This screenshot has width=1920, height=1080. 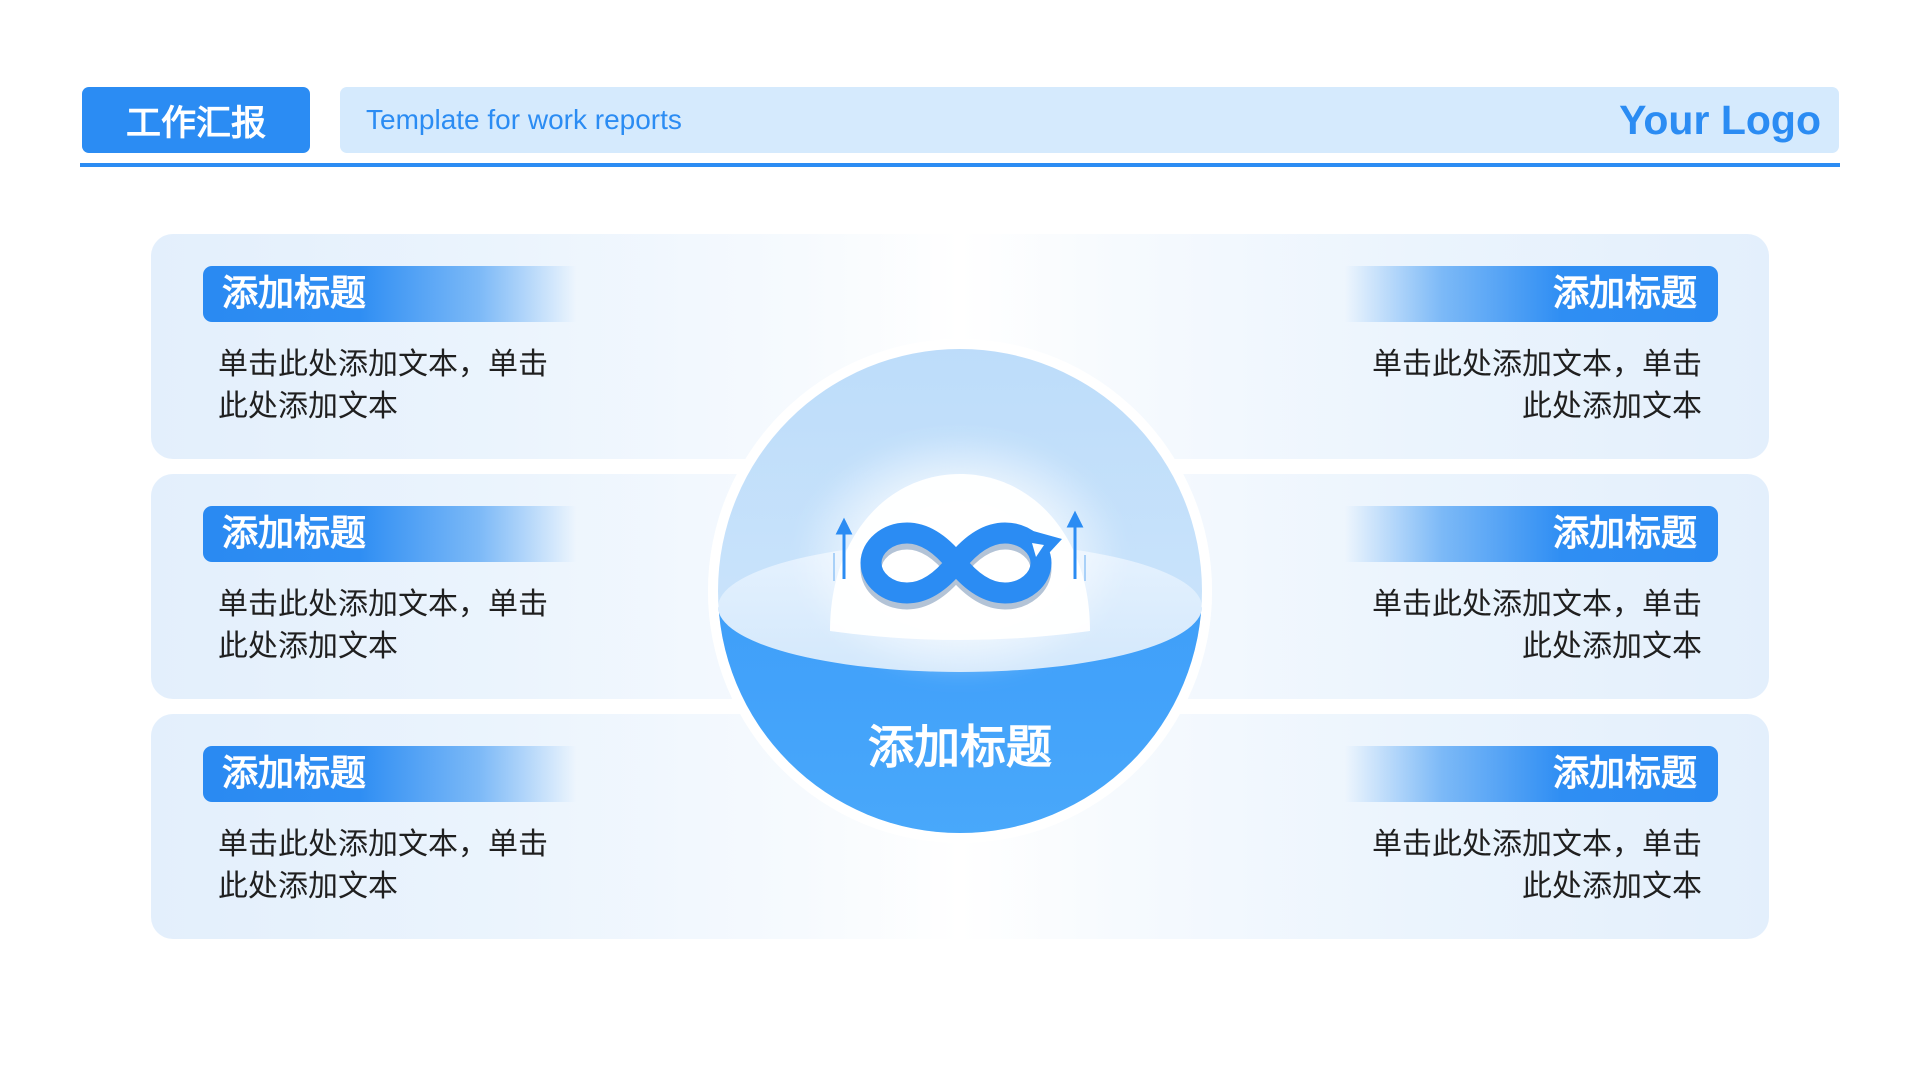 I want to click on right-item-3-title: 添加标题, so click(x=1531, y=774).